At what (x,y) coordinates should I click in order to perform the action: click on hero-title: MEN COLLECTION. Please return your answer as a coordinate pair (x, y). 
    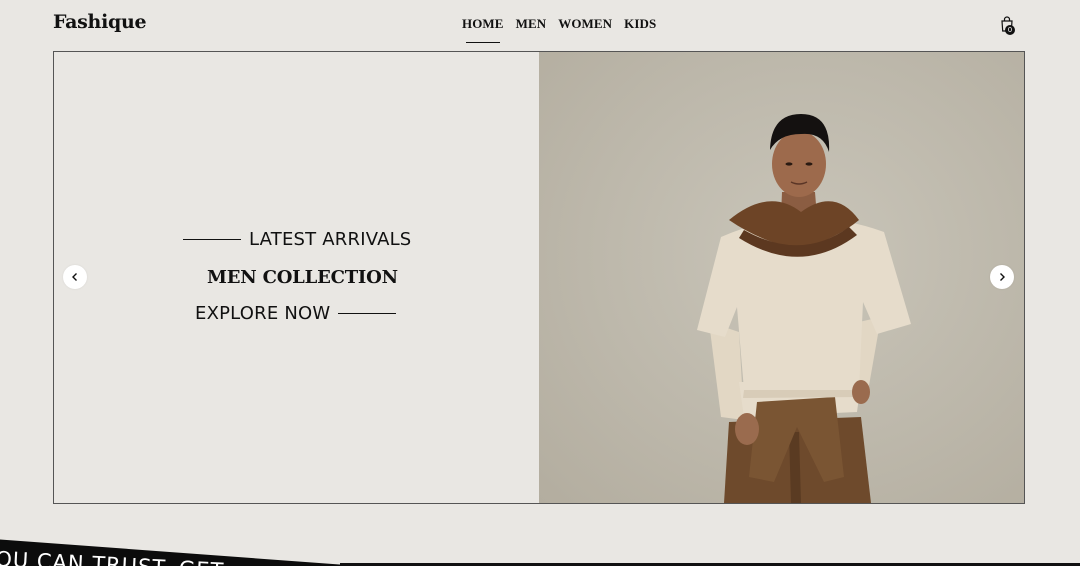
    Looking at the image, I should click on (302, 277).